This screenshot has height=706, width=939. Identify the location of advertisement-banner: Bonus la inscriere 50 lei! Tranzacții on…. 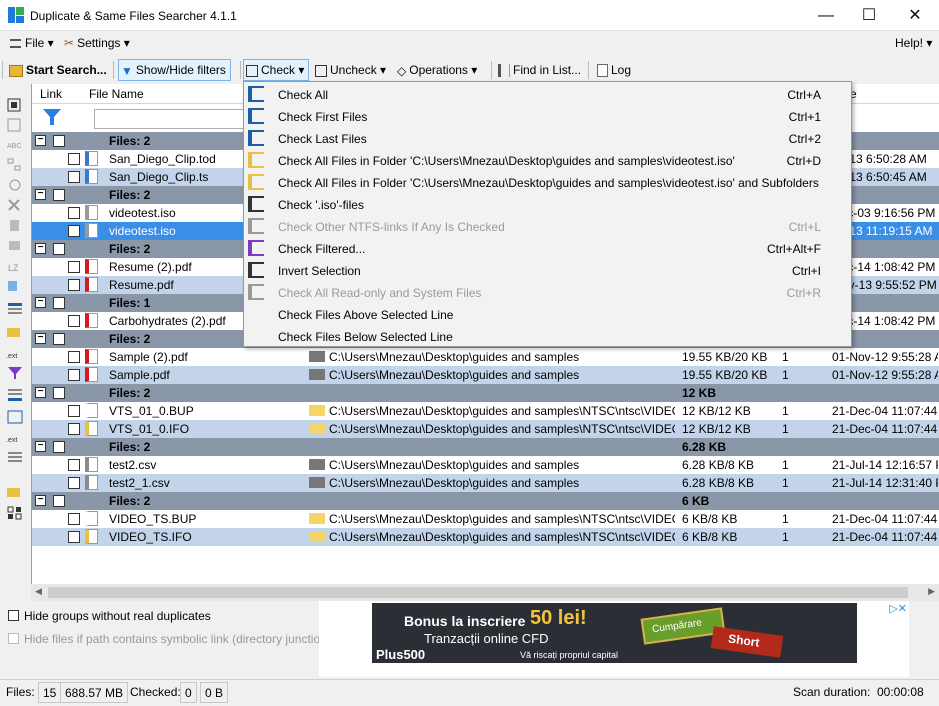
(614, 633).